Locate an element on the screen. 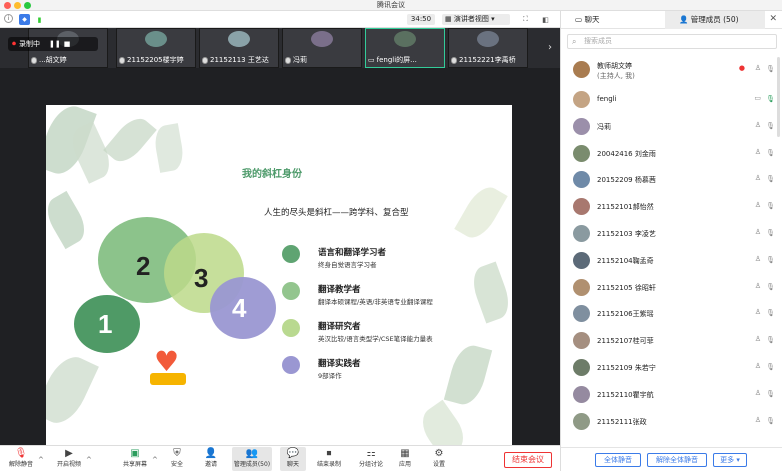 The width and height of the screenshot is (782, 471). member-name: 21152110瞿宇航 is located at coordinates (625, 394).